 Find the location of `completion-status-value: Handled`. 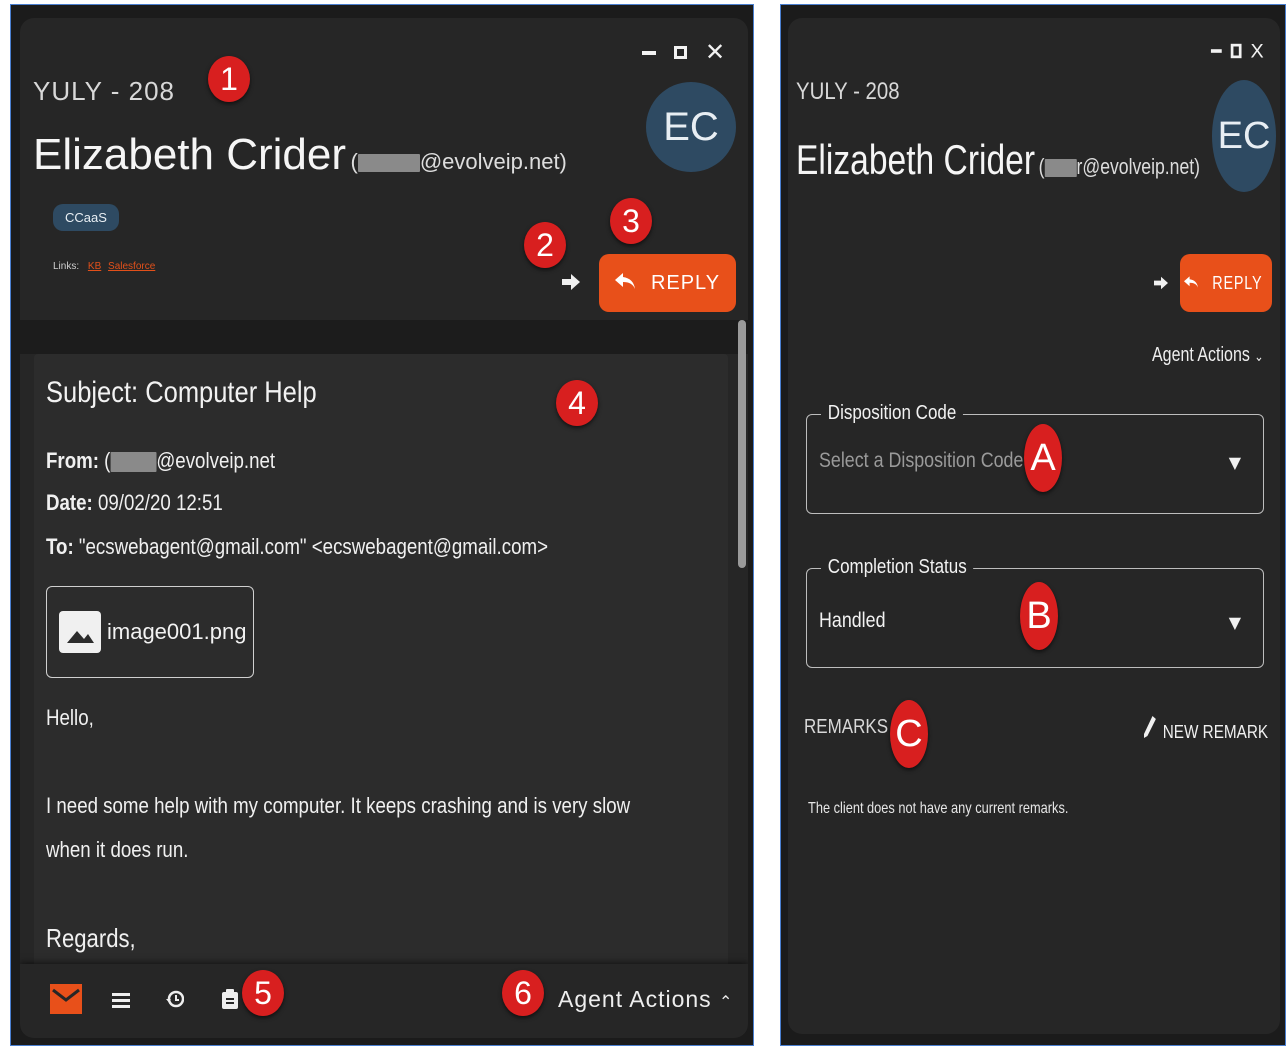

completion-status-value: Handled is located at coordinates (852, 620).